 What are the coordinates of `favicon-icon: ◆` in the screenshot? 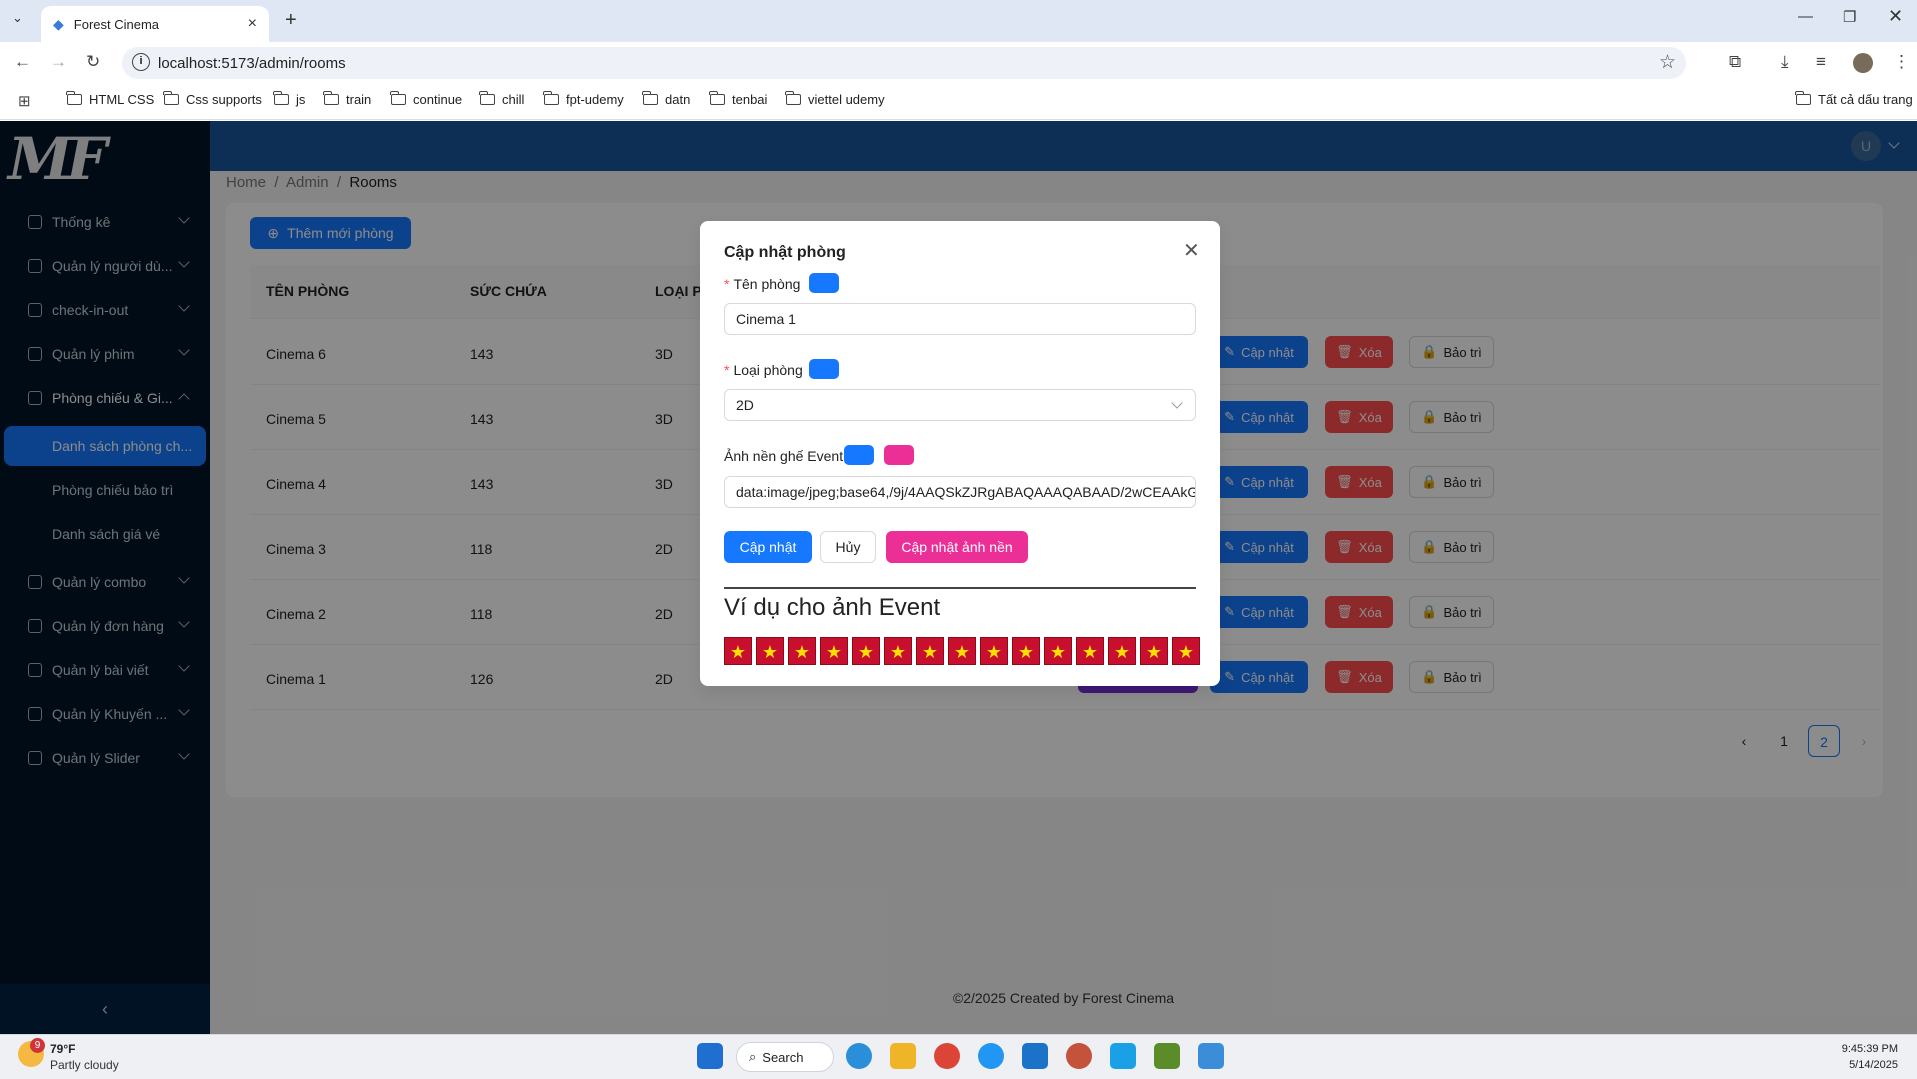 It's located at (58, 23).